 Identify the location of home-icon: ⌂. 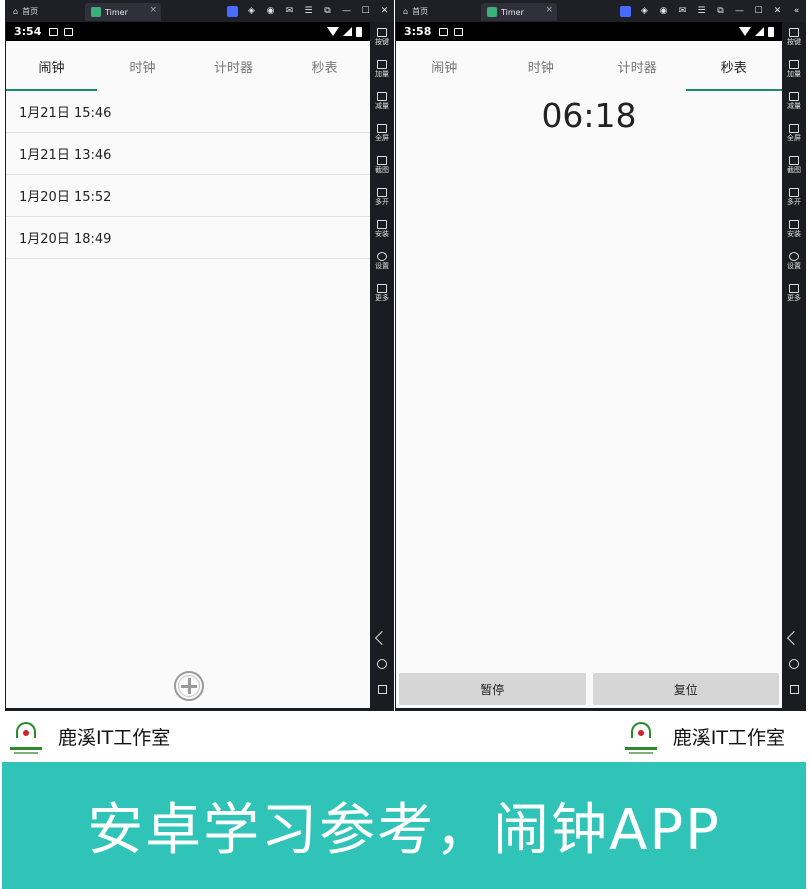
(406, 11).